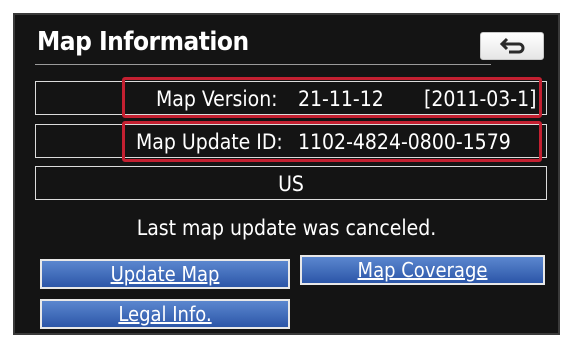 The height and width of the screenshot is (346, 572). What do you see at coordinates (332, 141) in the screenshot?
I see `highlight-box-update-id` at bounding box center [332, 141].